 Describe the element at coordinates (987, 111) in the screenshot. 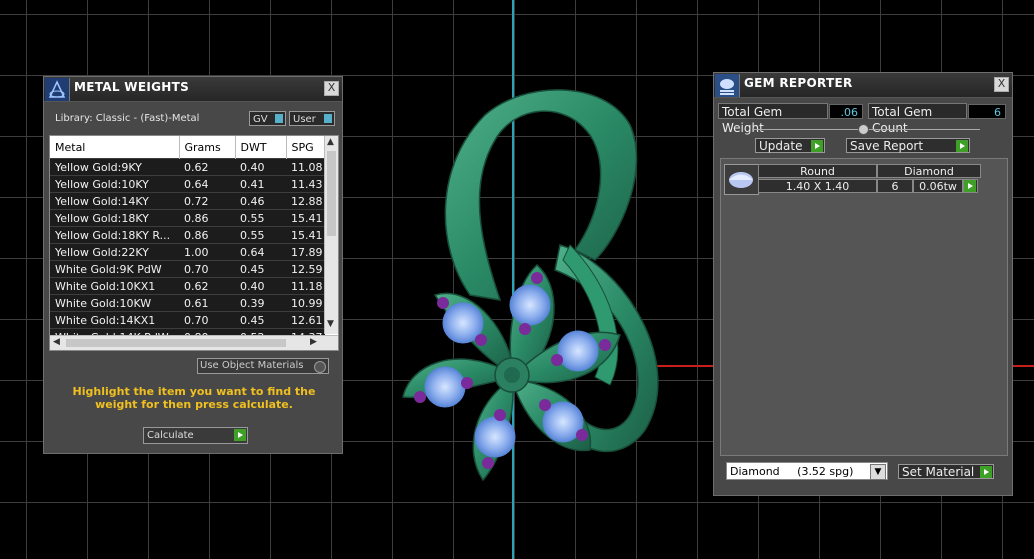

I see `total-gem-count-value: 6` at that location.